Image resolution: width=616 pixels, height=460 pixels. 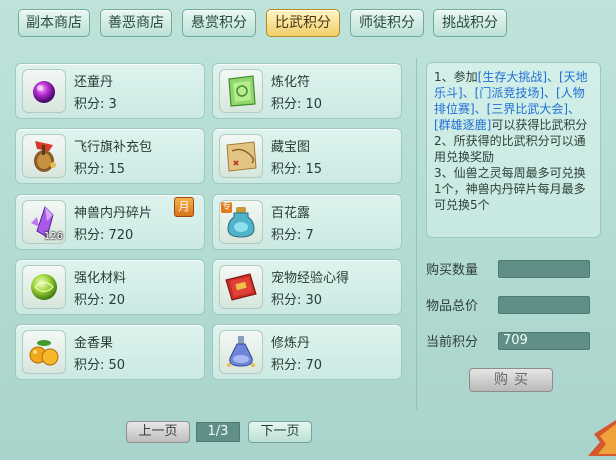 I want to click on tab-arena-points: 比武积分, so click(x=303, y=23).